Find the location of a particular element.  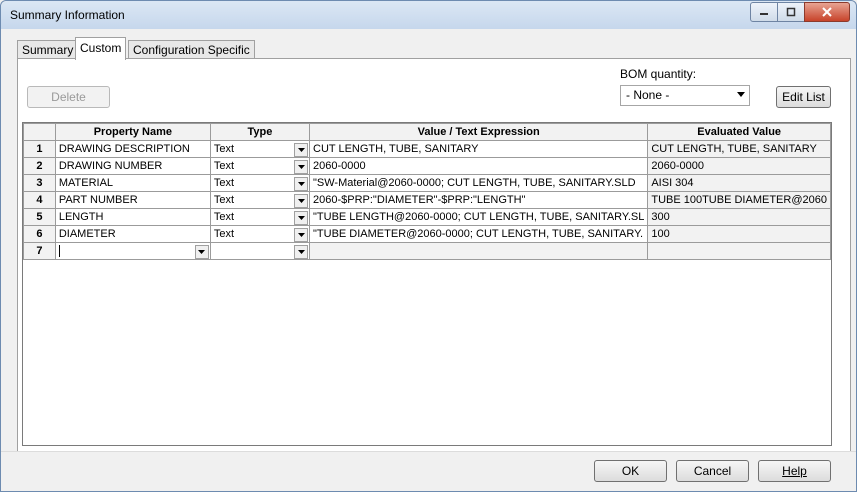

value-expression-cell: 2060-0000 is located at coordinates (478, 166).